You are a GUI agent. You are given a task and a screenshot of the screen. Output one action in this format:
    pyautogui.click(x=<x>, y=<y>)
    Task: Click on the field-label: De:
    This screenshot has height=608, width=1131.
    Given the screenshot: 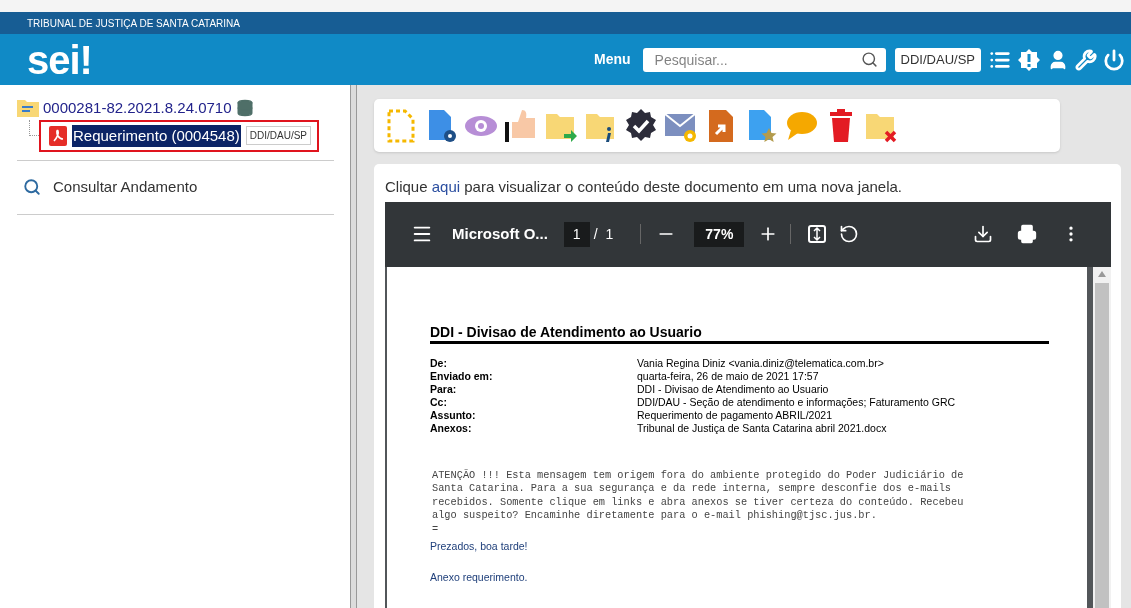 What is the action you would take?
    pyautogui.click(x=439, y=363)
    